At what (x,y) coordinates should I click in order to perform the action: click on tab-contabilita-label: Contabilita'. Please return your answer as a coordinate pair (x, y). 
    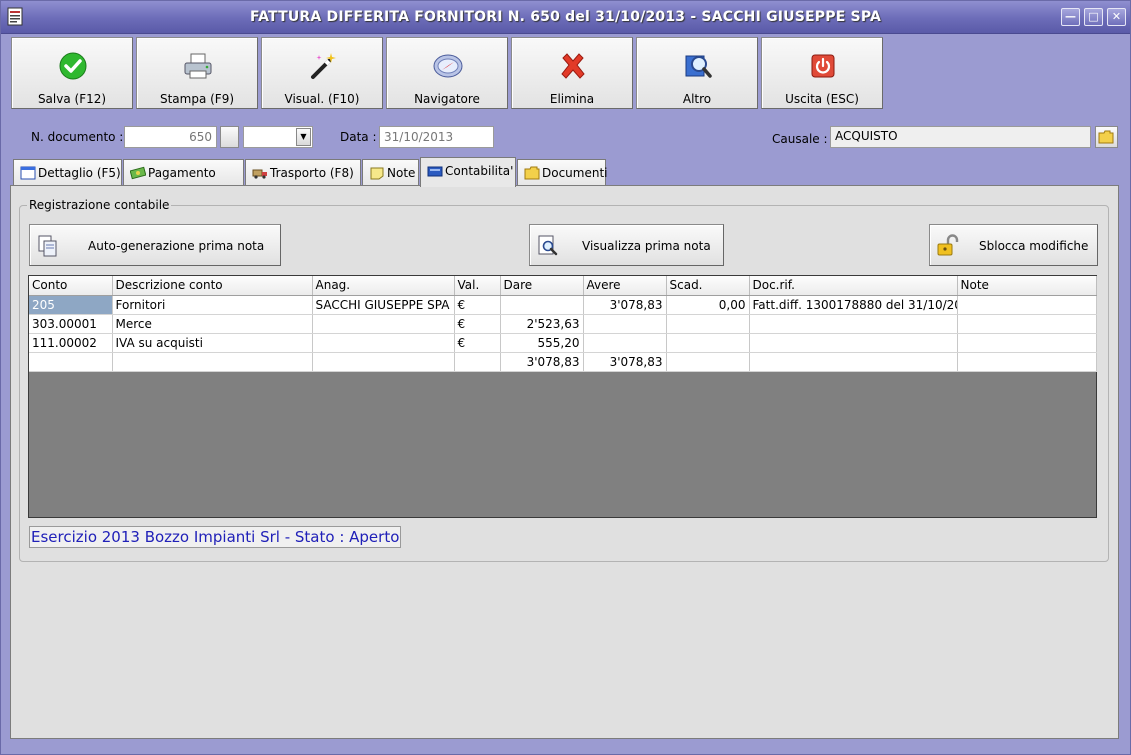
    Looking at the image, I should click on (479, 171).